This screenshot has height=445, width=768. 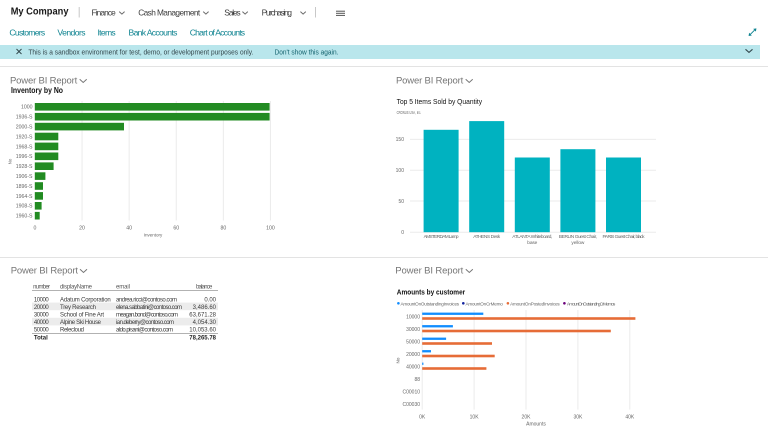 I want to click on svg-text: 1964-S, so click(x=24, y=197).